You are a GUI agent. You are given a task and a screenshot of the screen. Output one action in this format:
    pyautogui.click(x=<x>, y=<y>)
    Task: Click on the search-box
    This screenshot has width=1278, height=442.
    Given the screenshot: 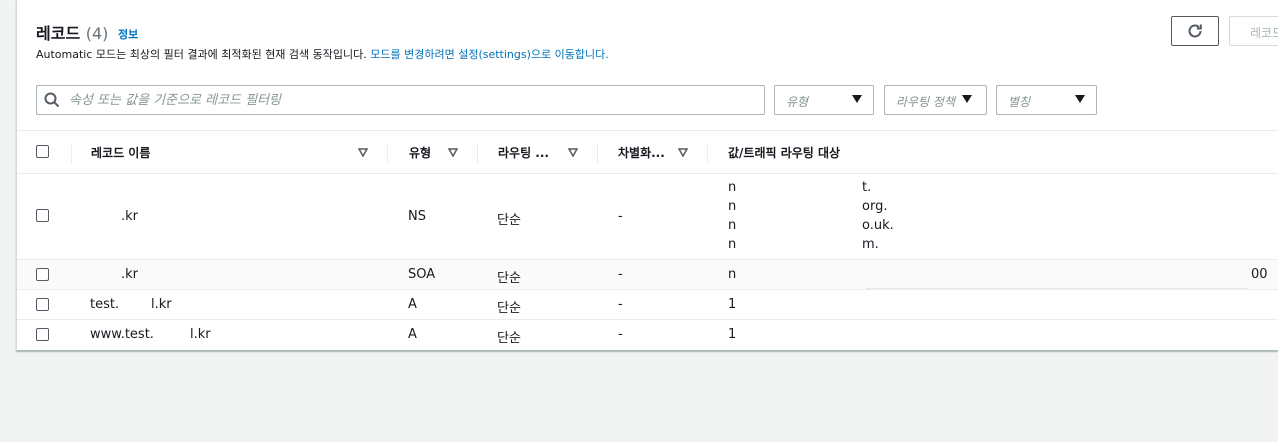 What is the action you would take?
    pyautogui.click(x=400, y=100)
    